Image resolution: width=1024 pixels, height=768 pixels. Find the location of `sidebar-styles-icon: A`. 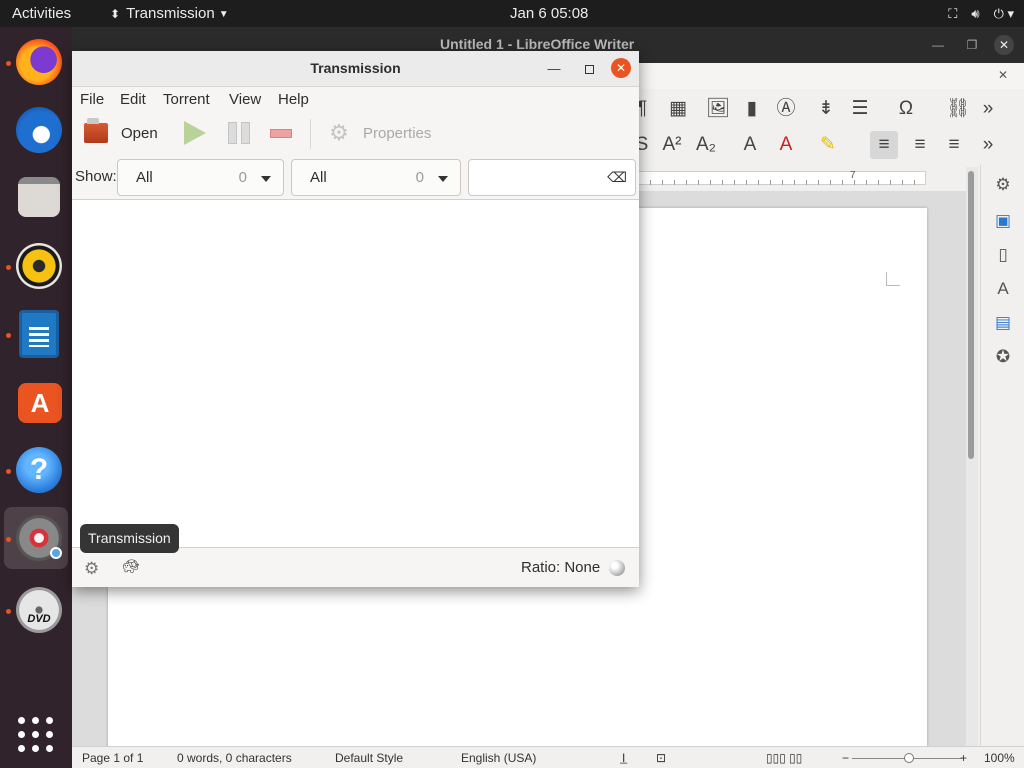

sidebar-styles-icon: A is located at coordinates (1003, 289).